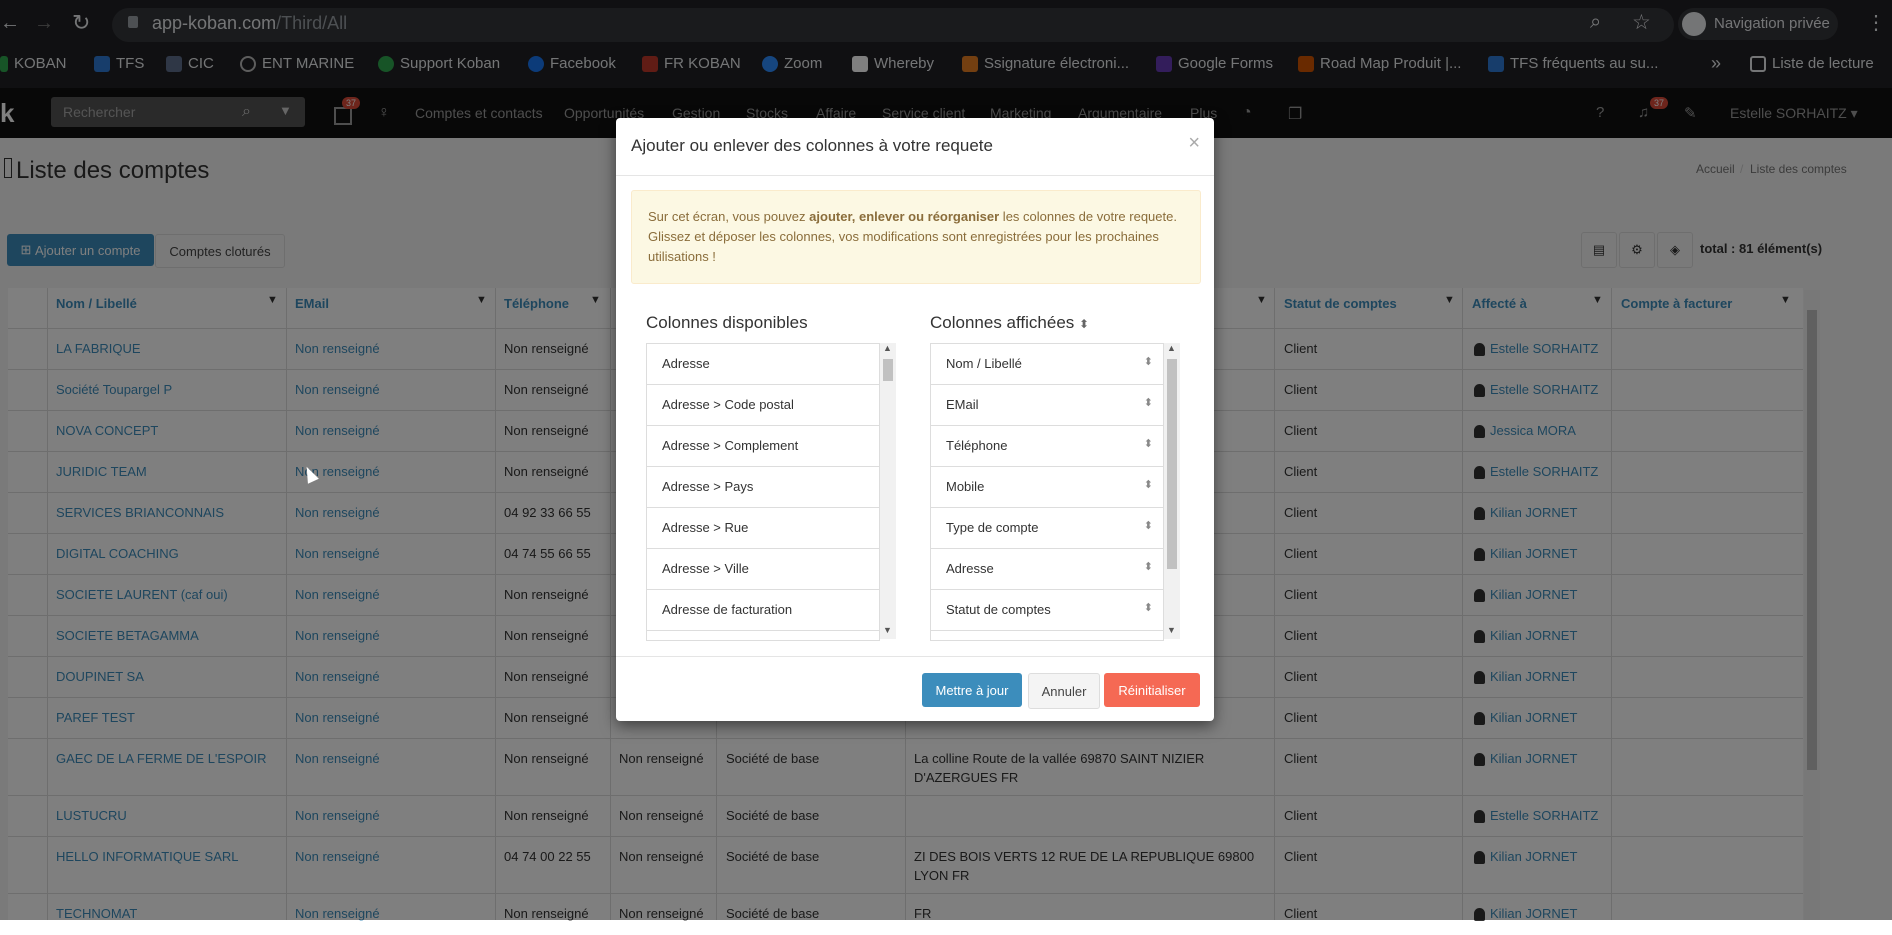 The width and height of the screenshot is (1892, 935). Describe the element at coordinates (727, 322) in the screenshot. I see `available-columns-title: Colonnes disponibles` at that location.